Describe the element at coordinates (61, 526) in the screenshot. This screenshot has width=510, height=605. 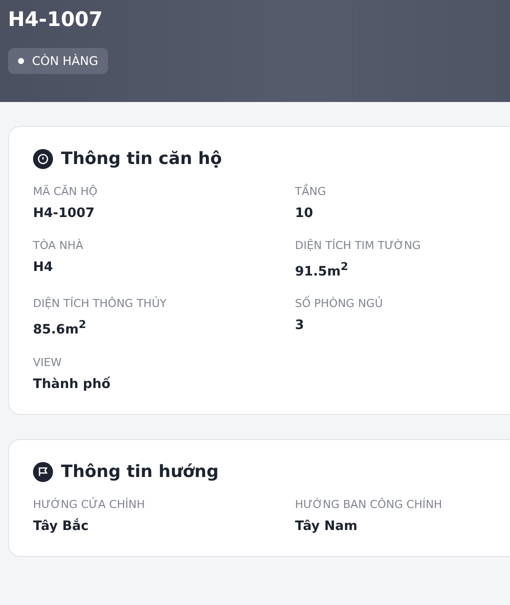
I see `field-value: Tây Bắc` at that location.